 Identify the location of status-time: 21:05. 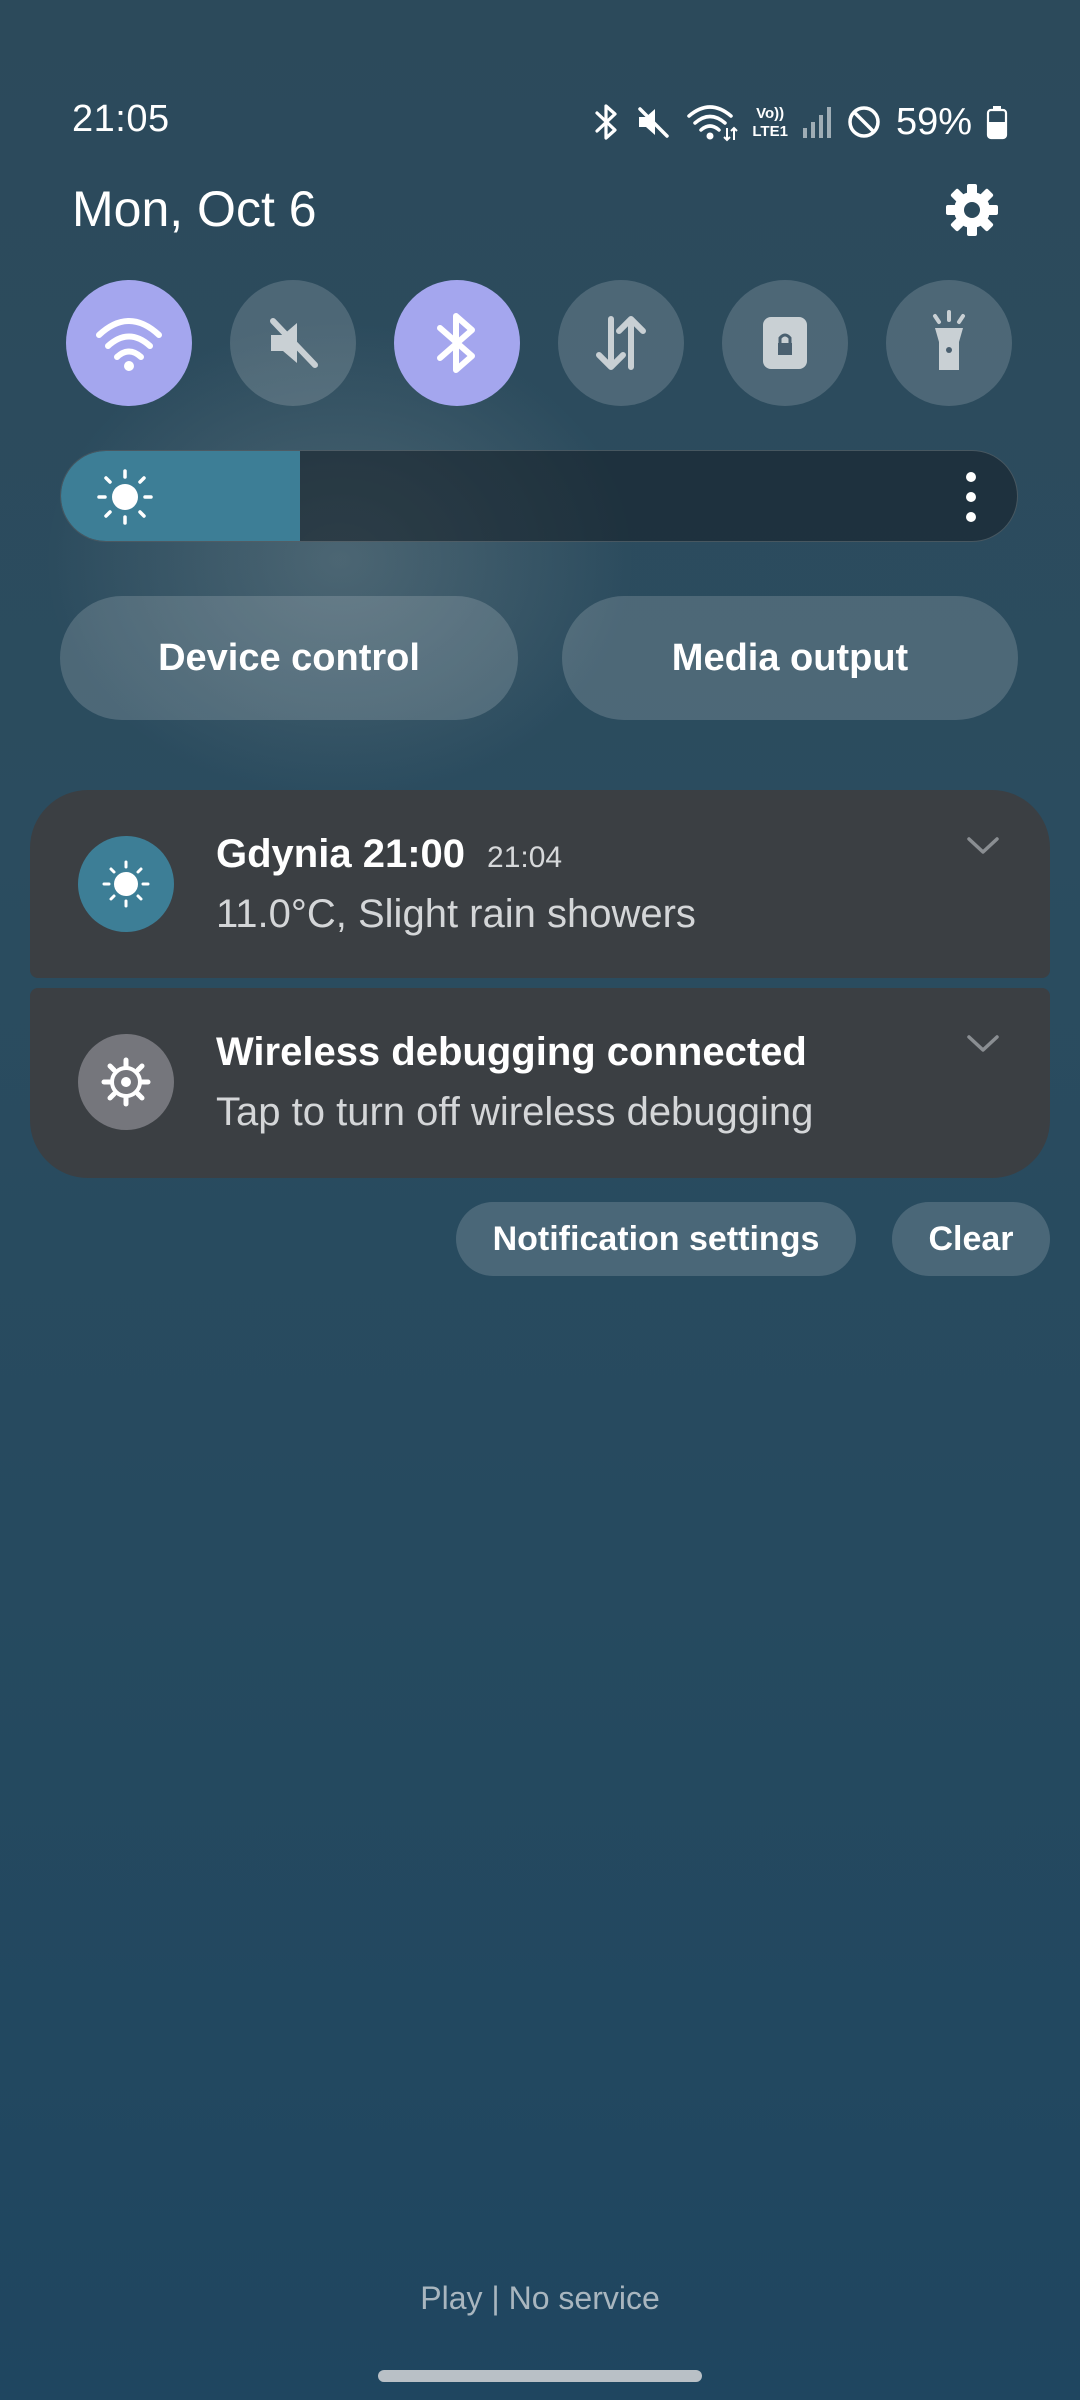
(121, 119).